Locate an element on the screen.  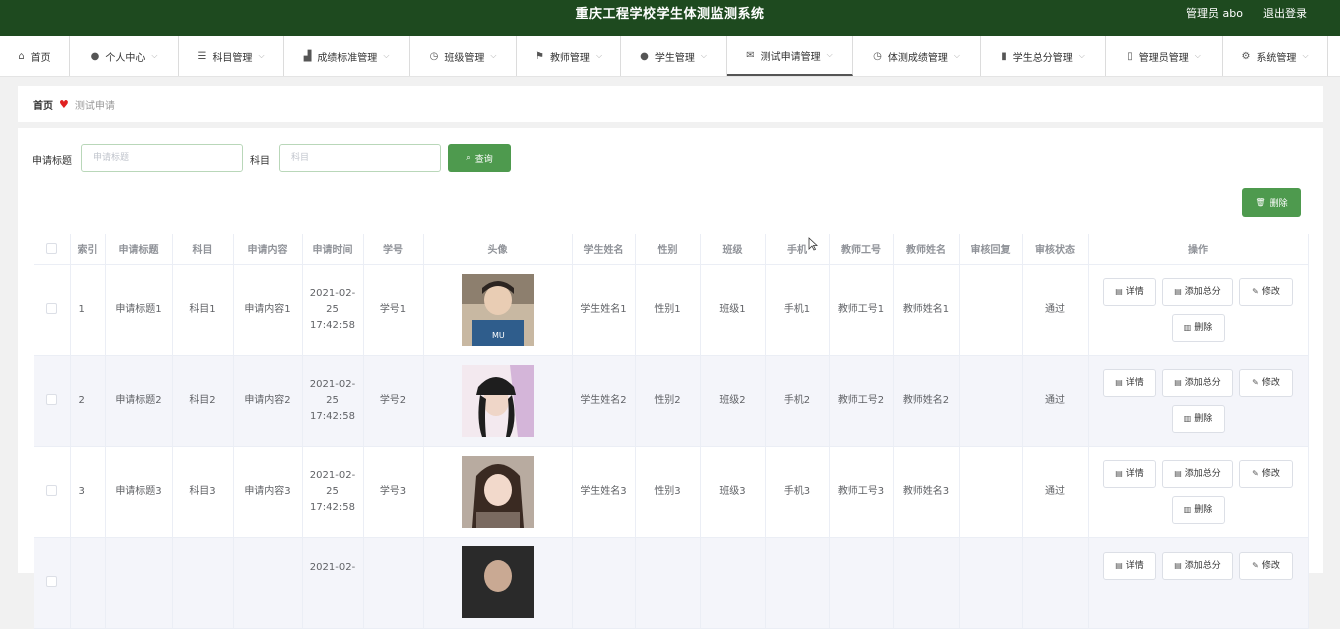
title-filter-label: 申请标题 is located at coordinates (52, 161).